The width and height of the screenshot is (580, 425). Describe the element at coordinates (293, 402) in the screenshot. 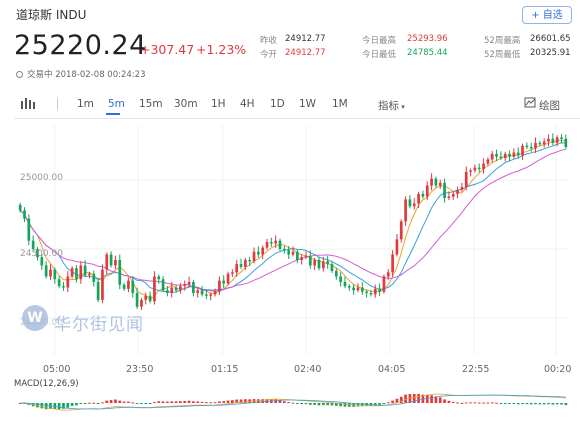

I see `macd-dea-line` at that location.